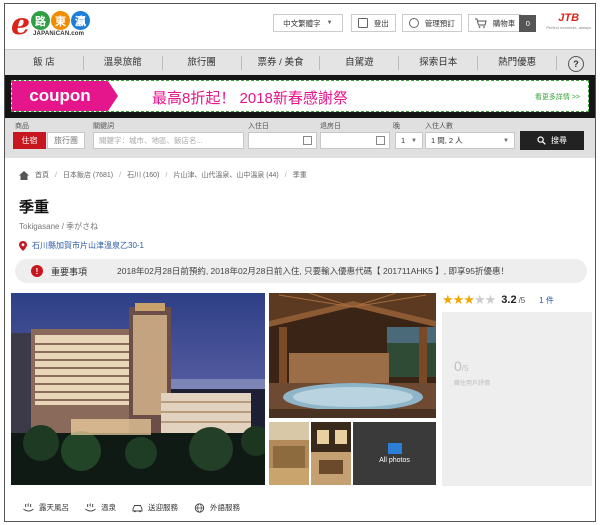  Describe the element at coordinates (355, 140) in the screenshot. I see `checkout-input` at that location.